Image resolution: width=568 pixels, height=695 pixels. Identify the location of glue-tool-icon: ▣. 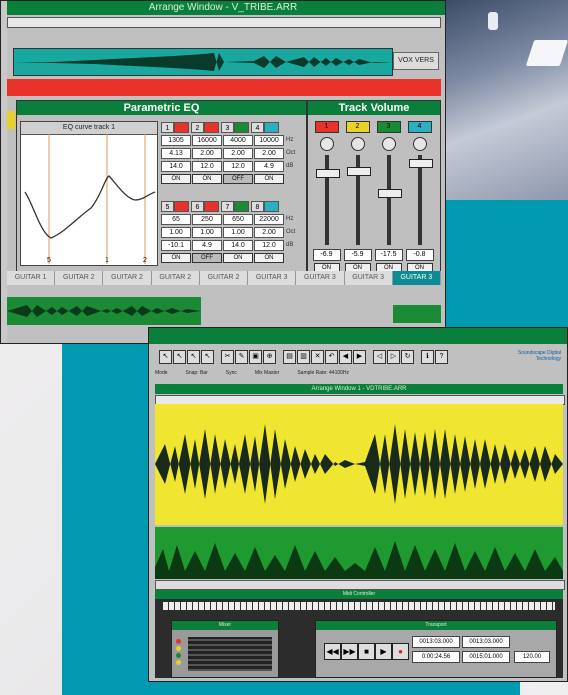
(255, 357).